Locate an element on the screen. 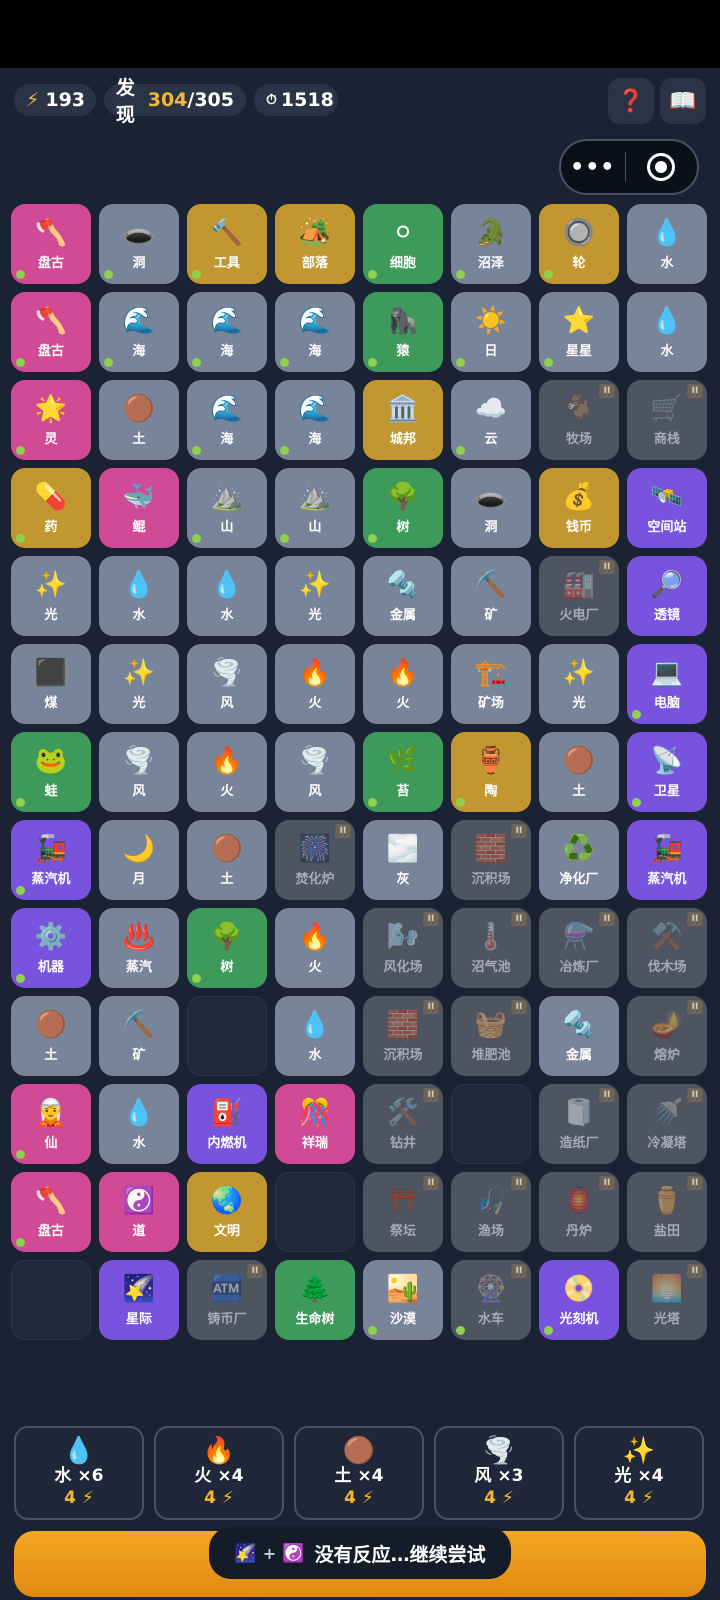  element-tile: ☁️ 云 is located at coordinates (491, 420).